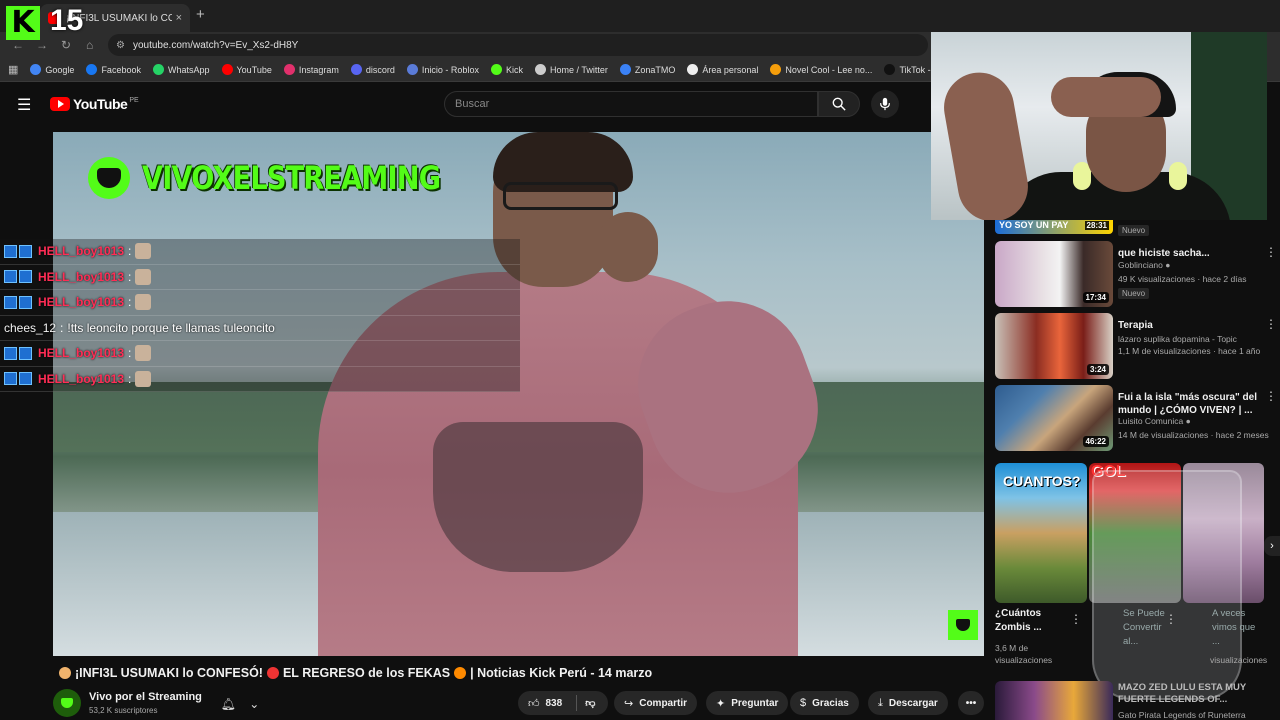  I want to click on webcam-person-hand, so click(1106, 97).